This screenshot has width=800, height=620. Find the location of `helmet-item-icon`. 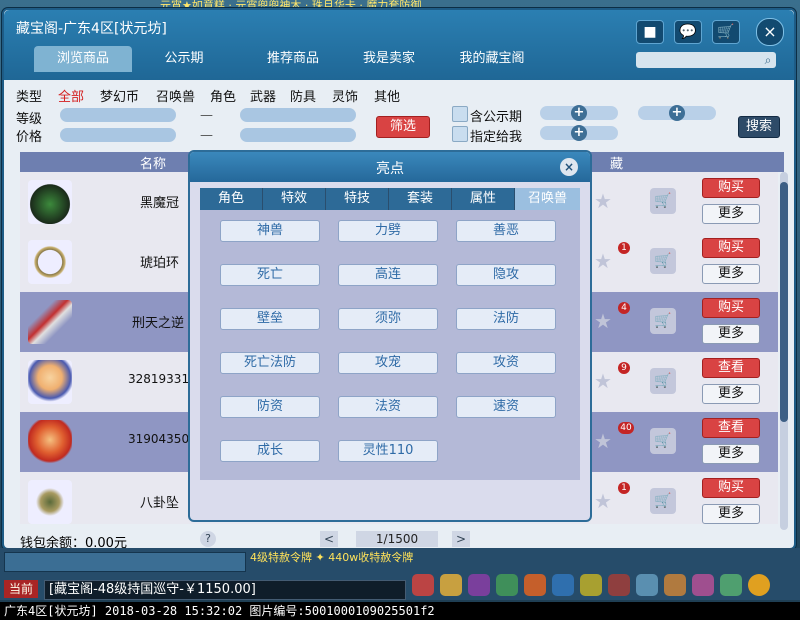

helmet-item-icon is located at coordinates (50, 202).